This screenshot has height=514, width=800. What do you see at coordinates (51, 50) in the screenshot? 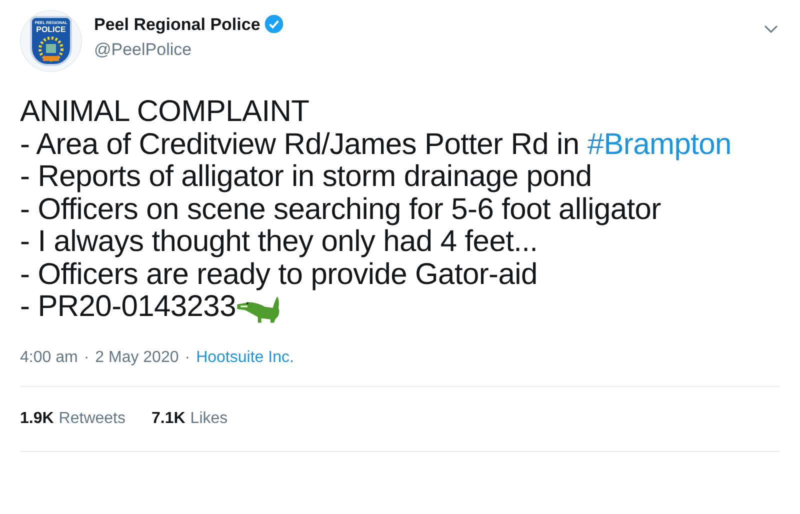
I see `crest-icon` at bounding box center [51, 50].